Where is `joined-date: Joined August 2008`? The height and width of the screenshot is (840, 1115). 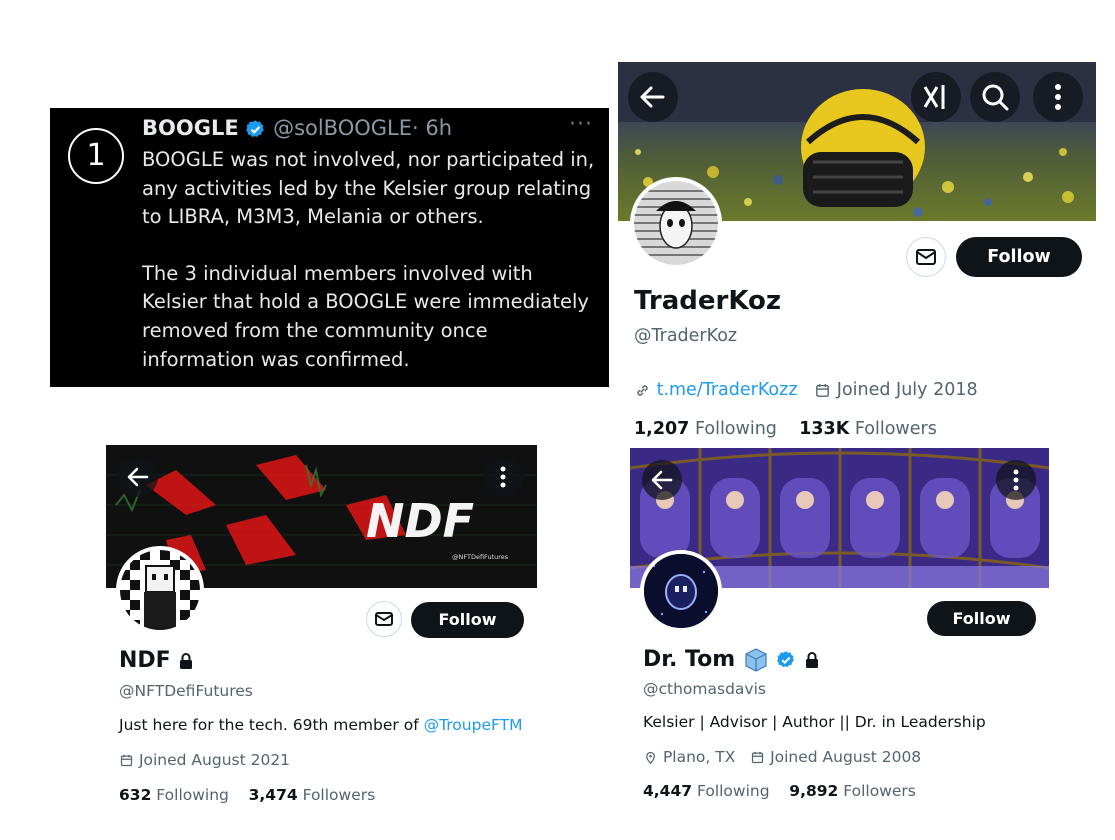 joined-date: Joined August 2008 is located at coordinates (846, 757).